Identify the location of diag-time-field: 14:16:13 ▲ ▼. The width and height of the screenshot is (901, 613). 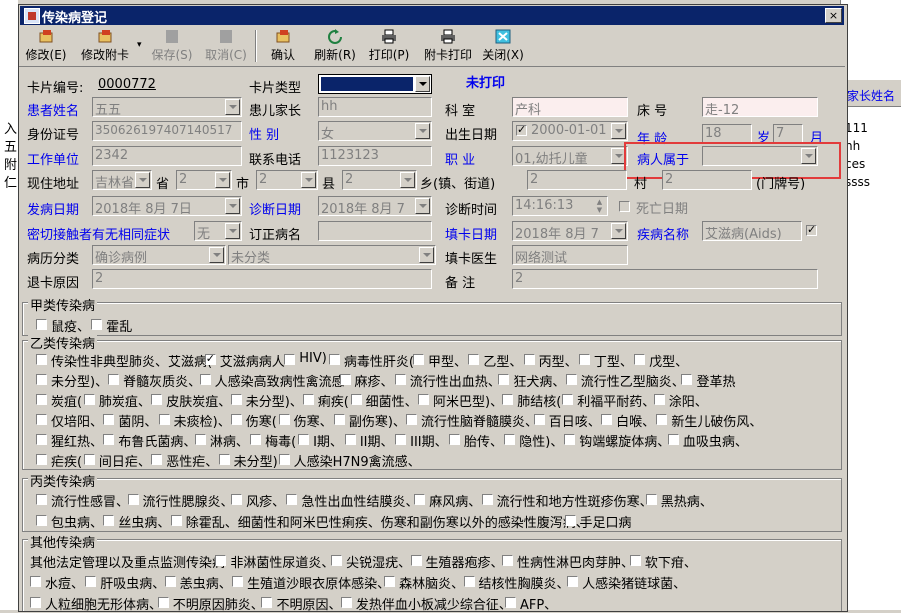
(560, 206).